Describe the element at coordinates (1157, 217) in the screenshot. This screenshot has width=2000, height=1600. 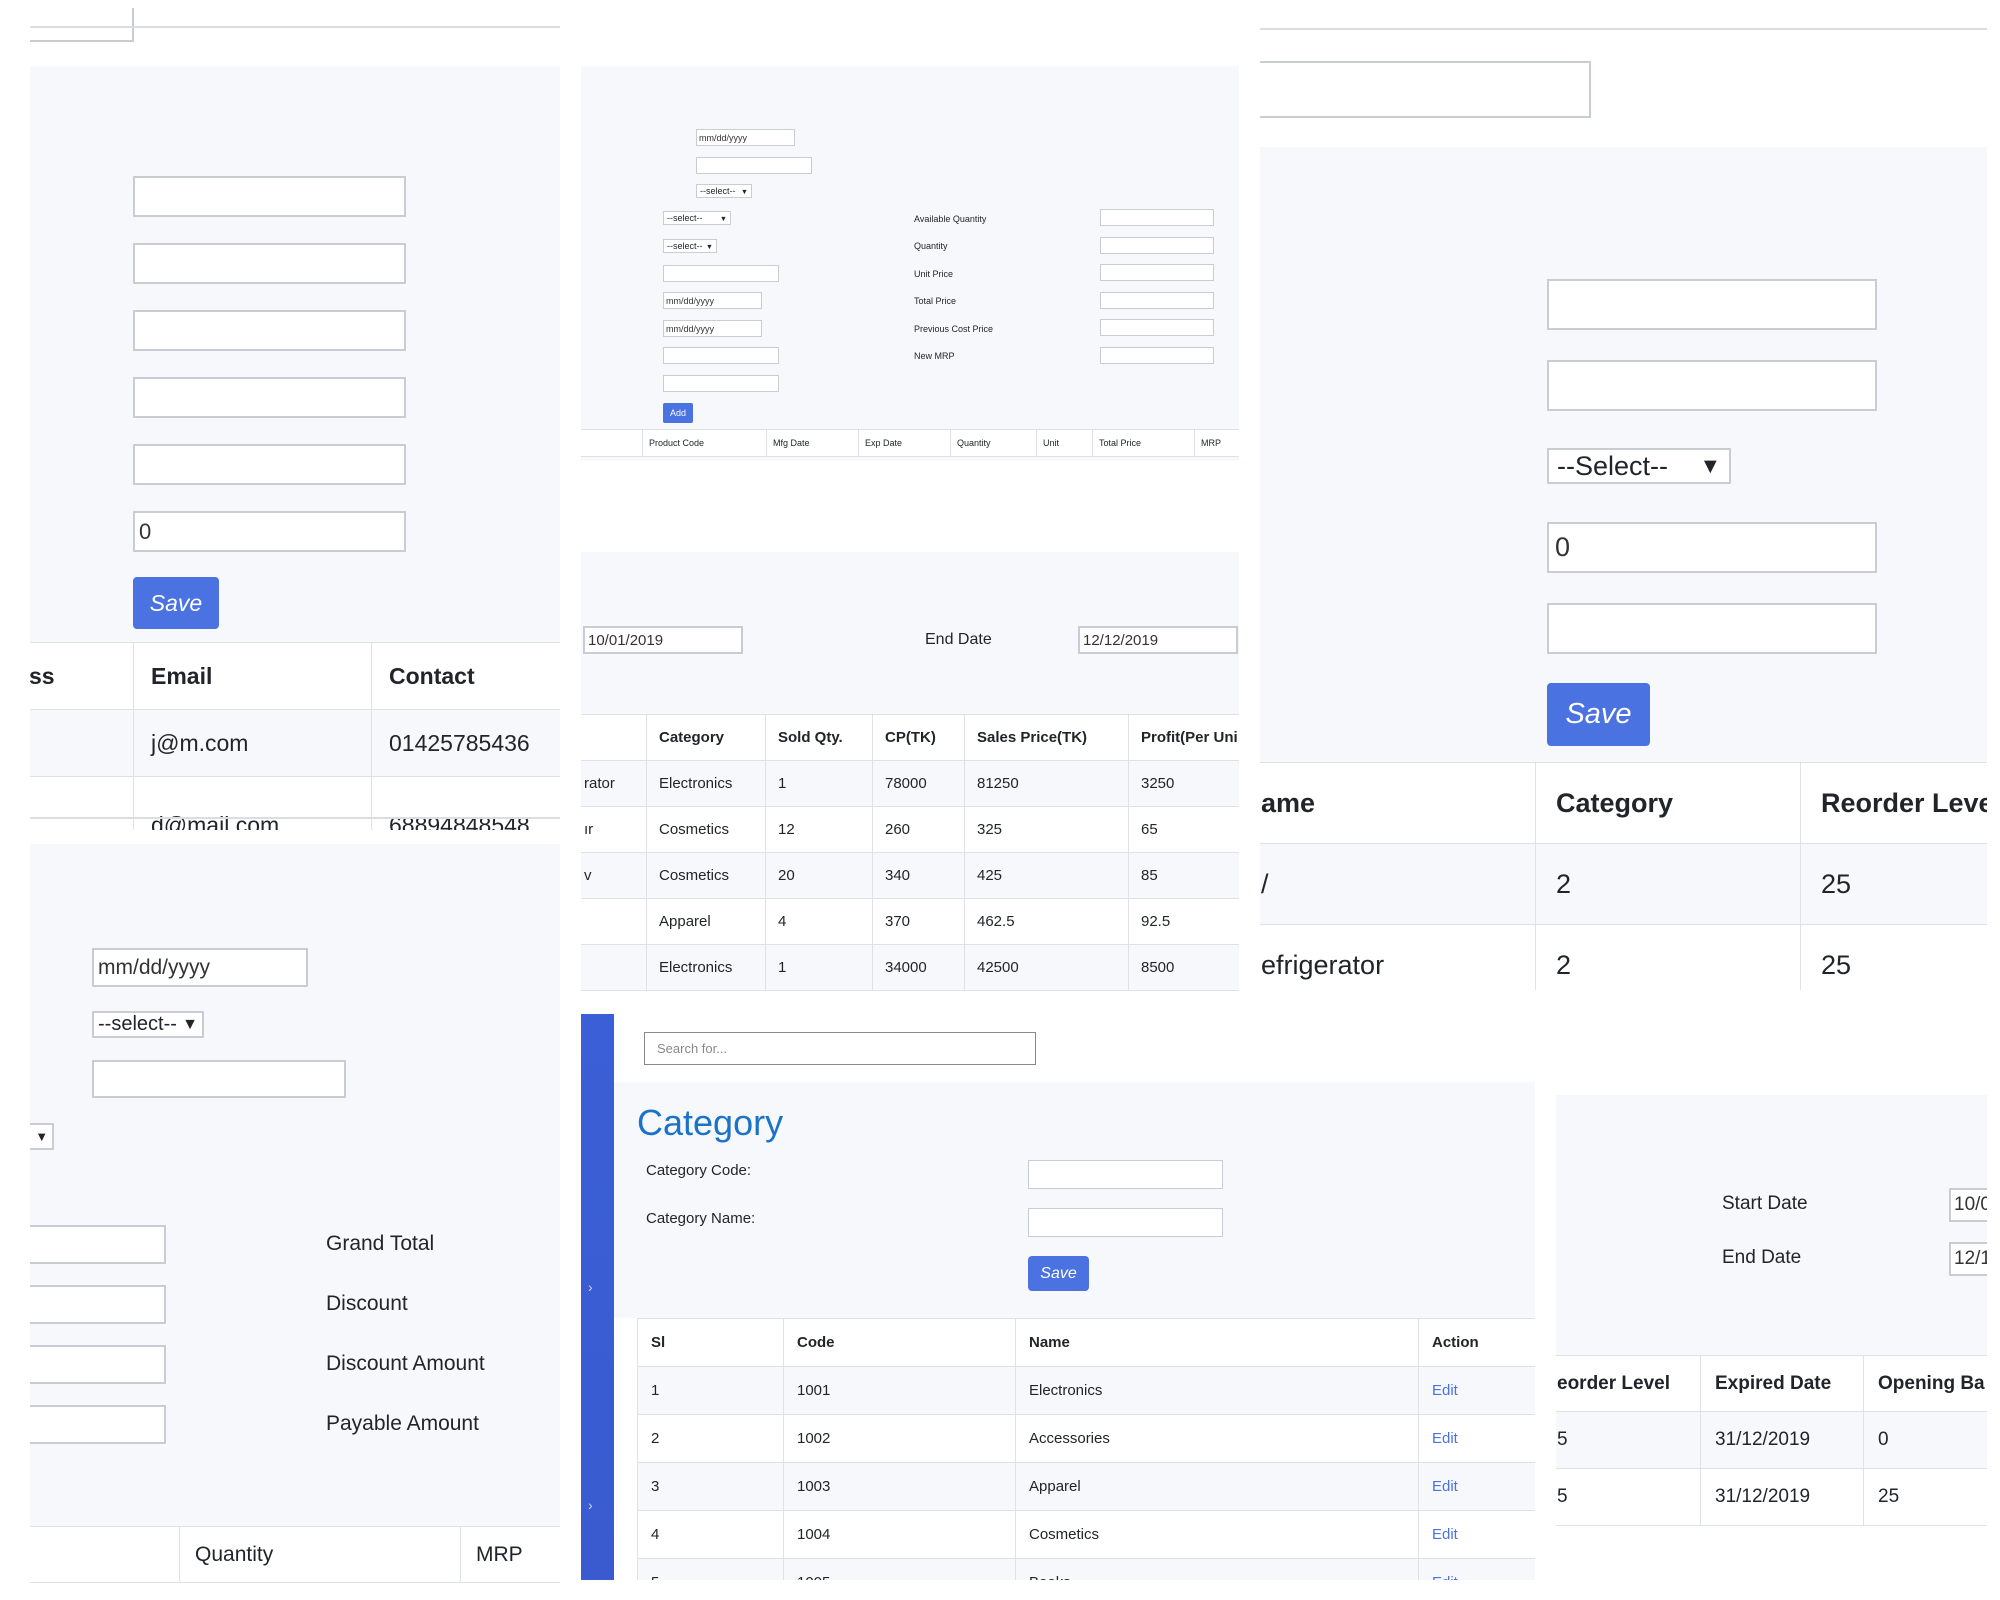
I see `available-quantity-input` at that location.